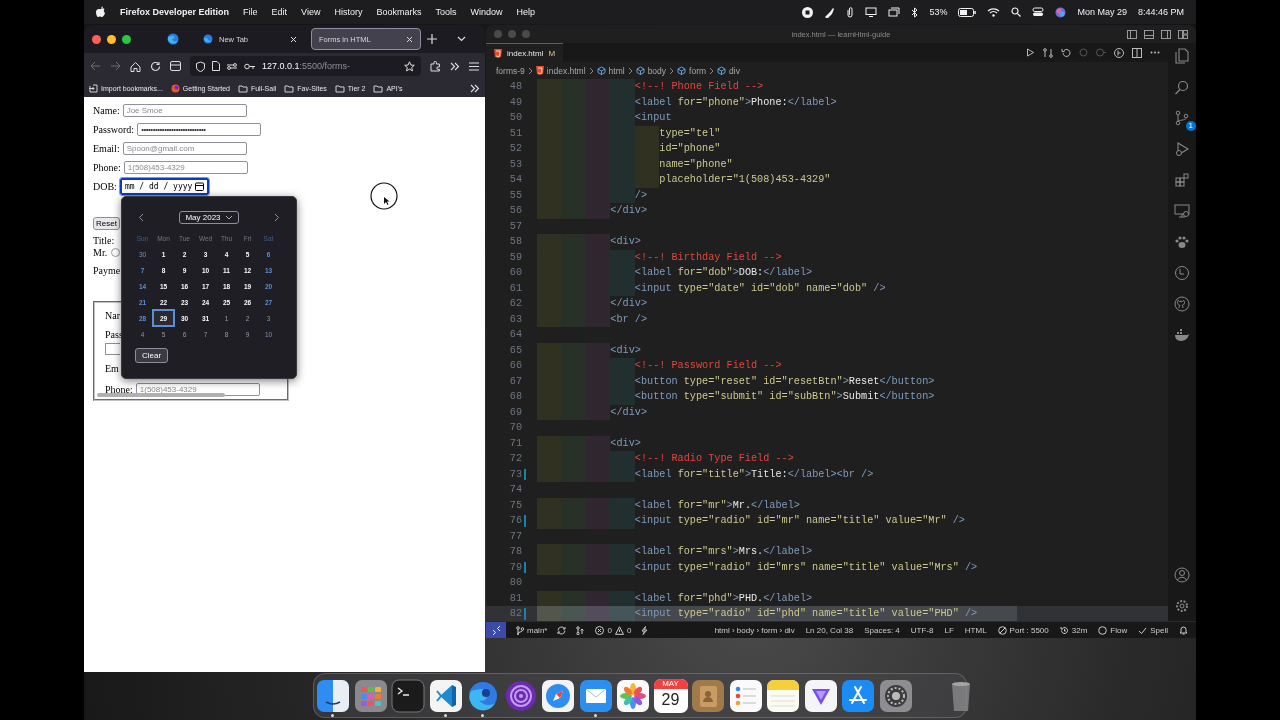 The width and height of the screenshot is (1280, 720). What do you see at coordinates (515, 133) in the screenshot?
I see `line-number: 51` at bounding box center [515, 133].